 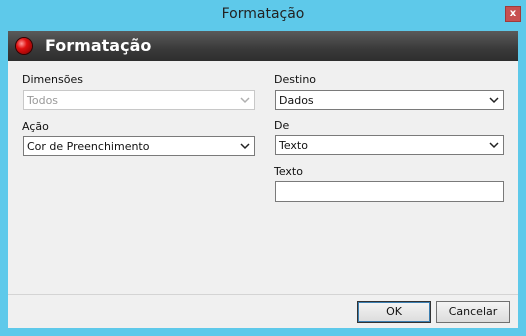 I want to click on destino-select: Dados, so click(x=389, y=100).